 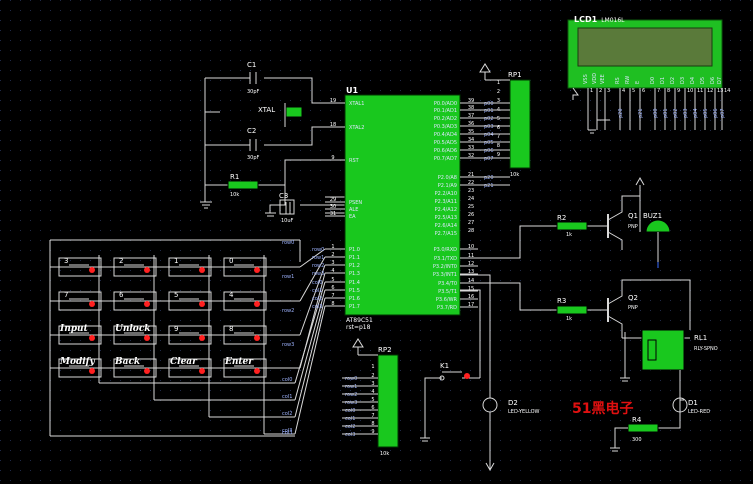 I want to click on key-label: Back, so click(x=127, y=362).